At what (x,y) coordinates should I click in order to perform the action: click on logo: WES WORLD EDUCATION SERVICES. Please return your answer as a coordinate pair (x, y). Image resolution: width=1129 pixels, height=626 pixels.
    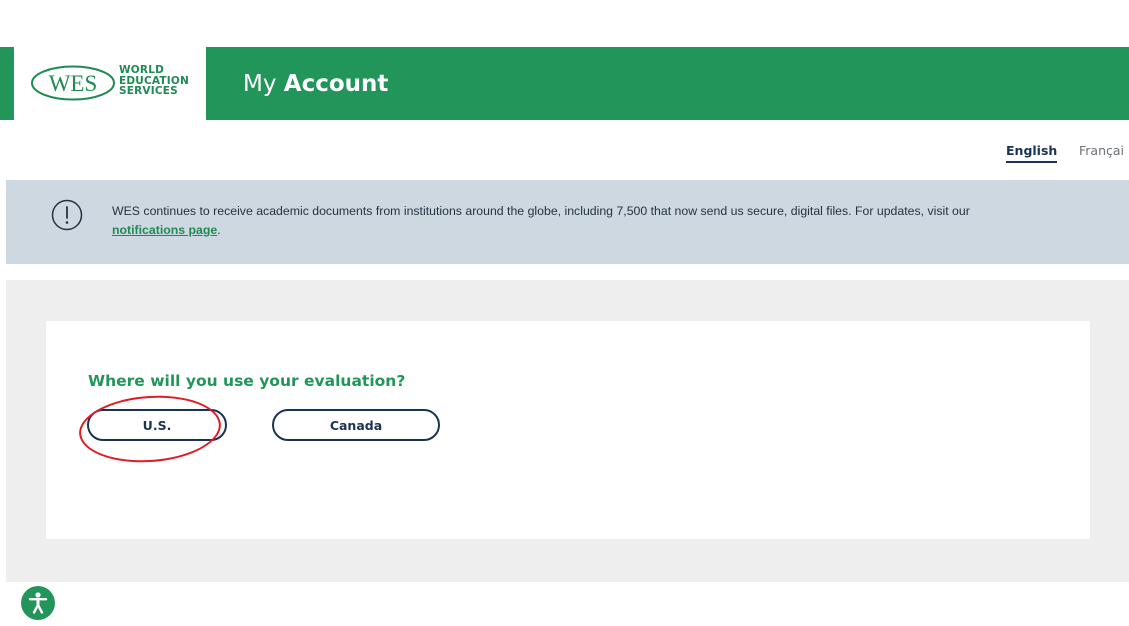
    Looking at the image, I should click on (110, 83).